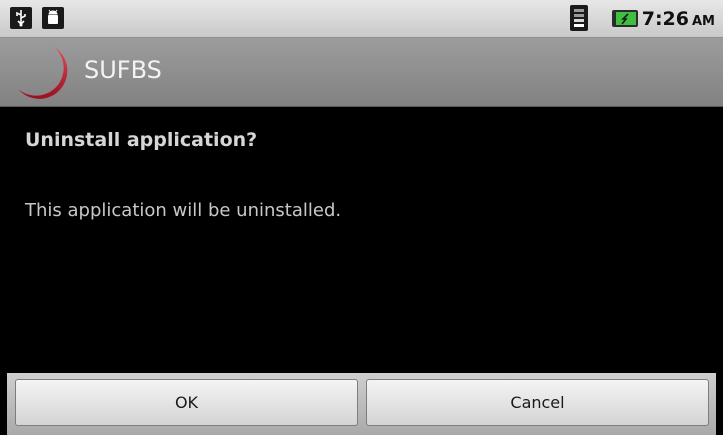 The width and height of the screenshot is (723, 435). Describe the element at coordinates (183, 210) in the screenshot. I see `dialog-message: This application will be uninstalled.` at that location.